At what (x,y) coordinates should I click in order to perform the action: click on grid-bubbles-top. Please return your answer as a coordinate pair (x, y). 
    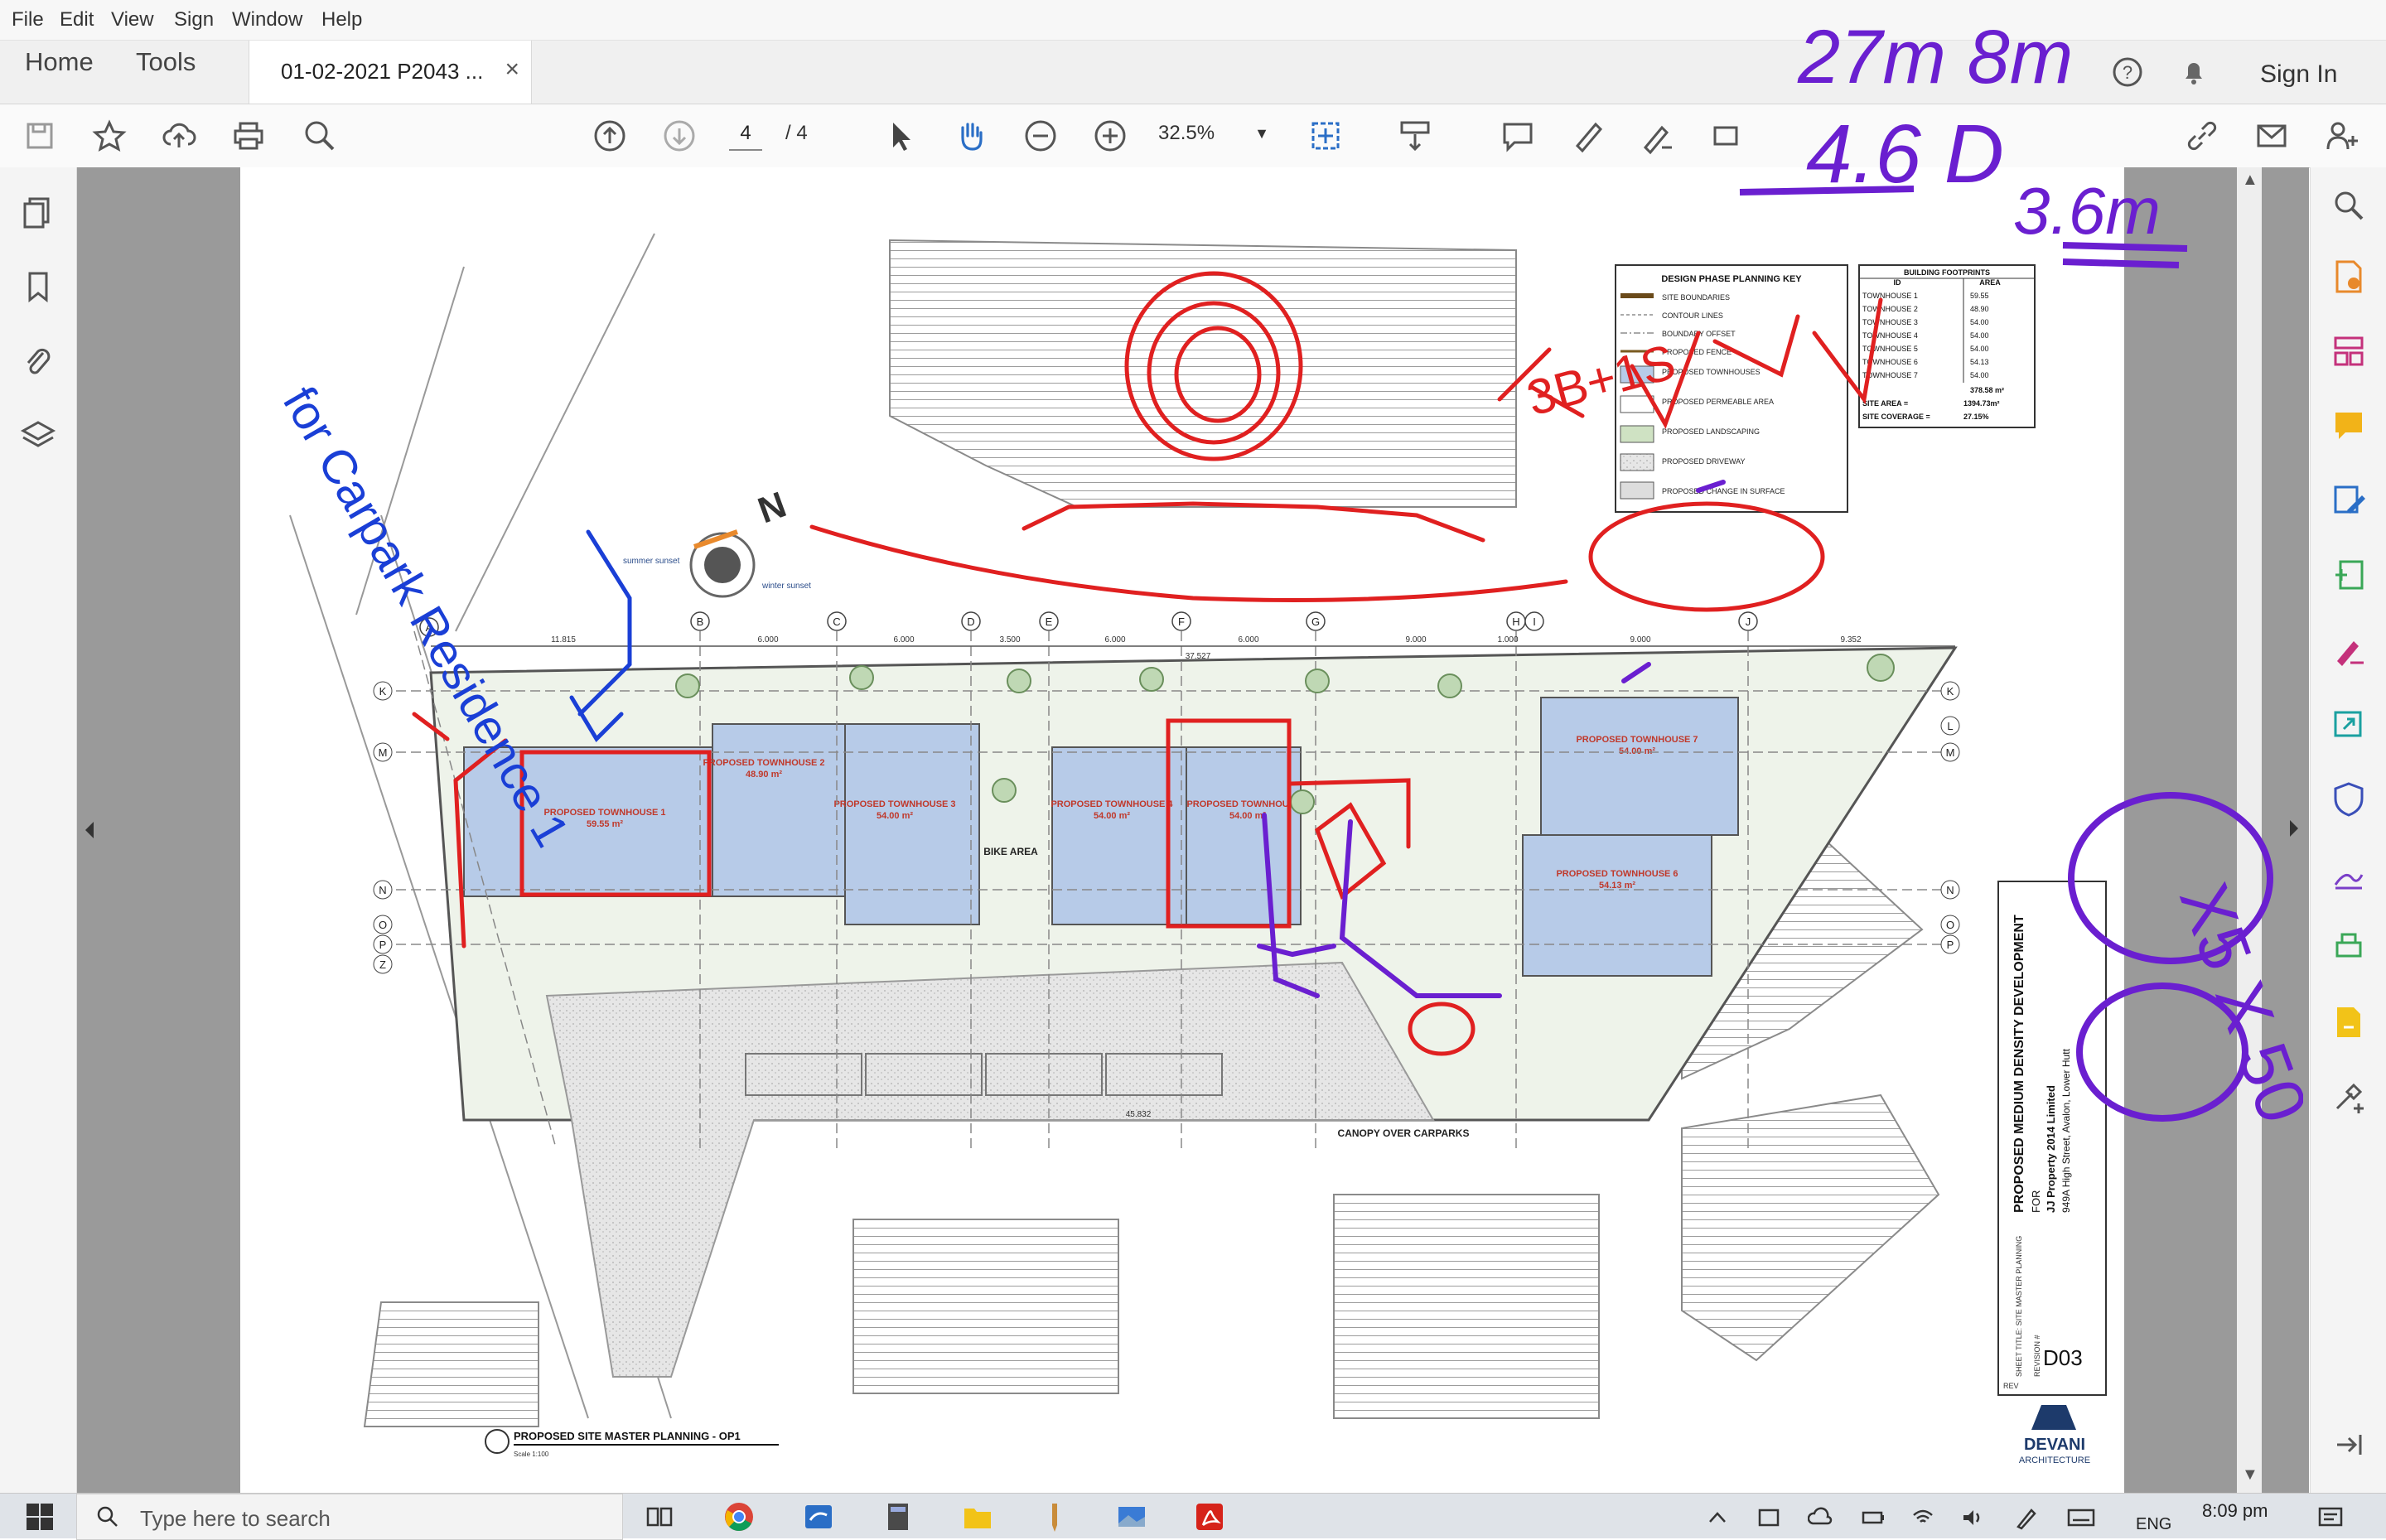
    Looking at the image, I should click on (1088, 624).